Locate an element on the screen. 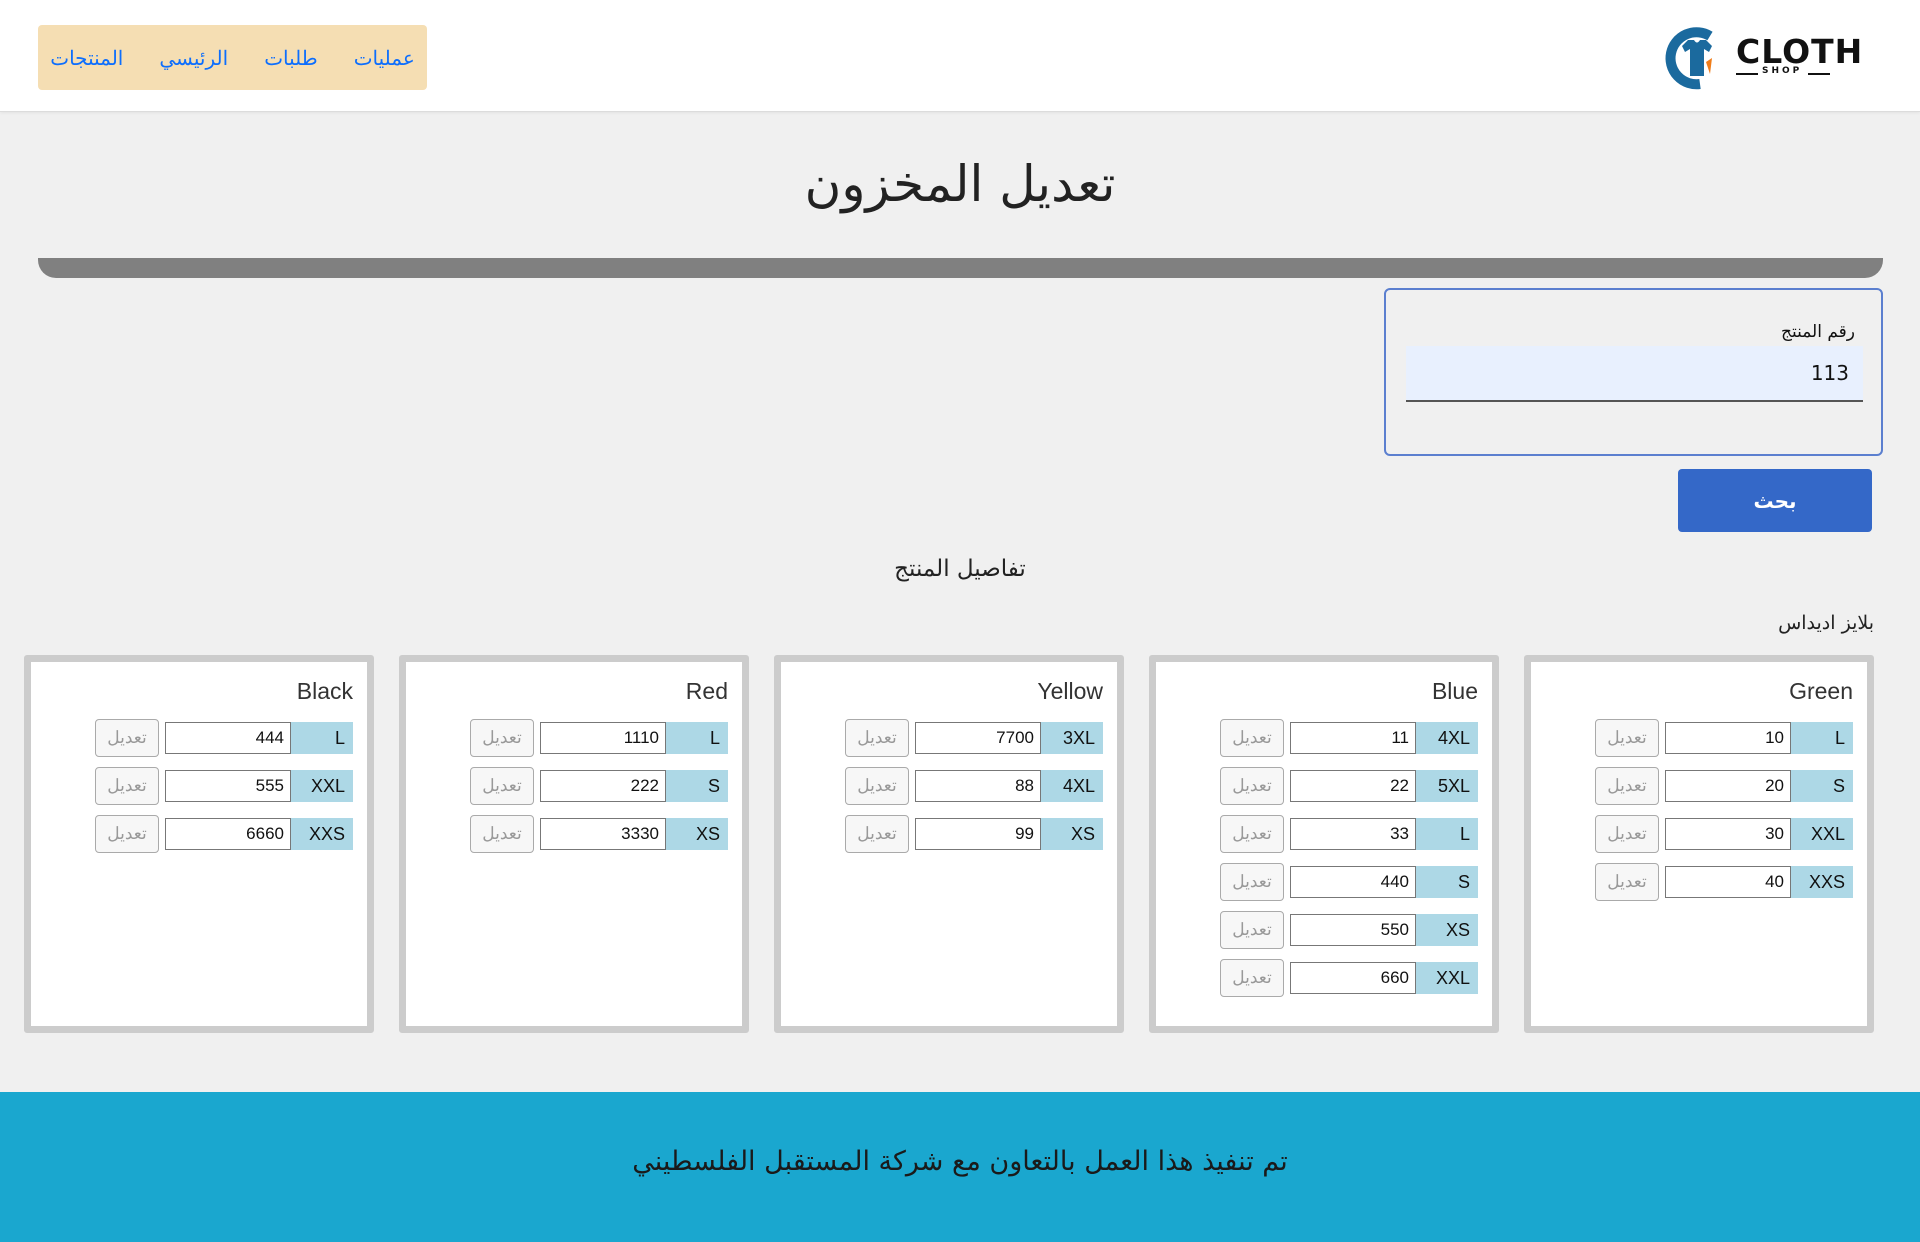 This screenshot has width=1920, height=1242. color-card-yellow: Yellow 3XL تعديل 4XL تعديل XS تعديل is located at coordinates (949, 844).